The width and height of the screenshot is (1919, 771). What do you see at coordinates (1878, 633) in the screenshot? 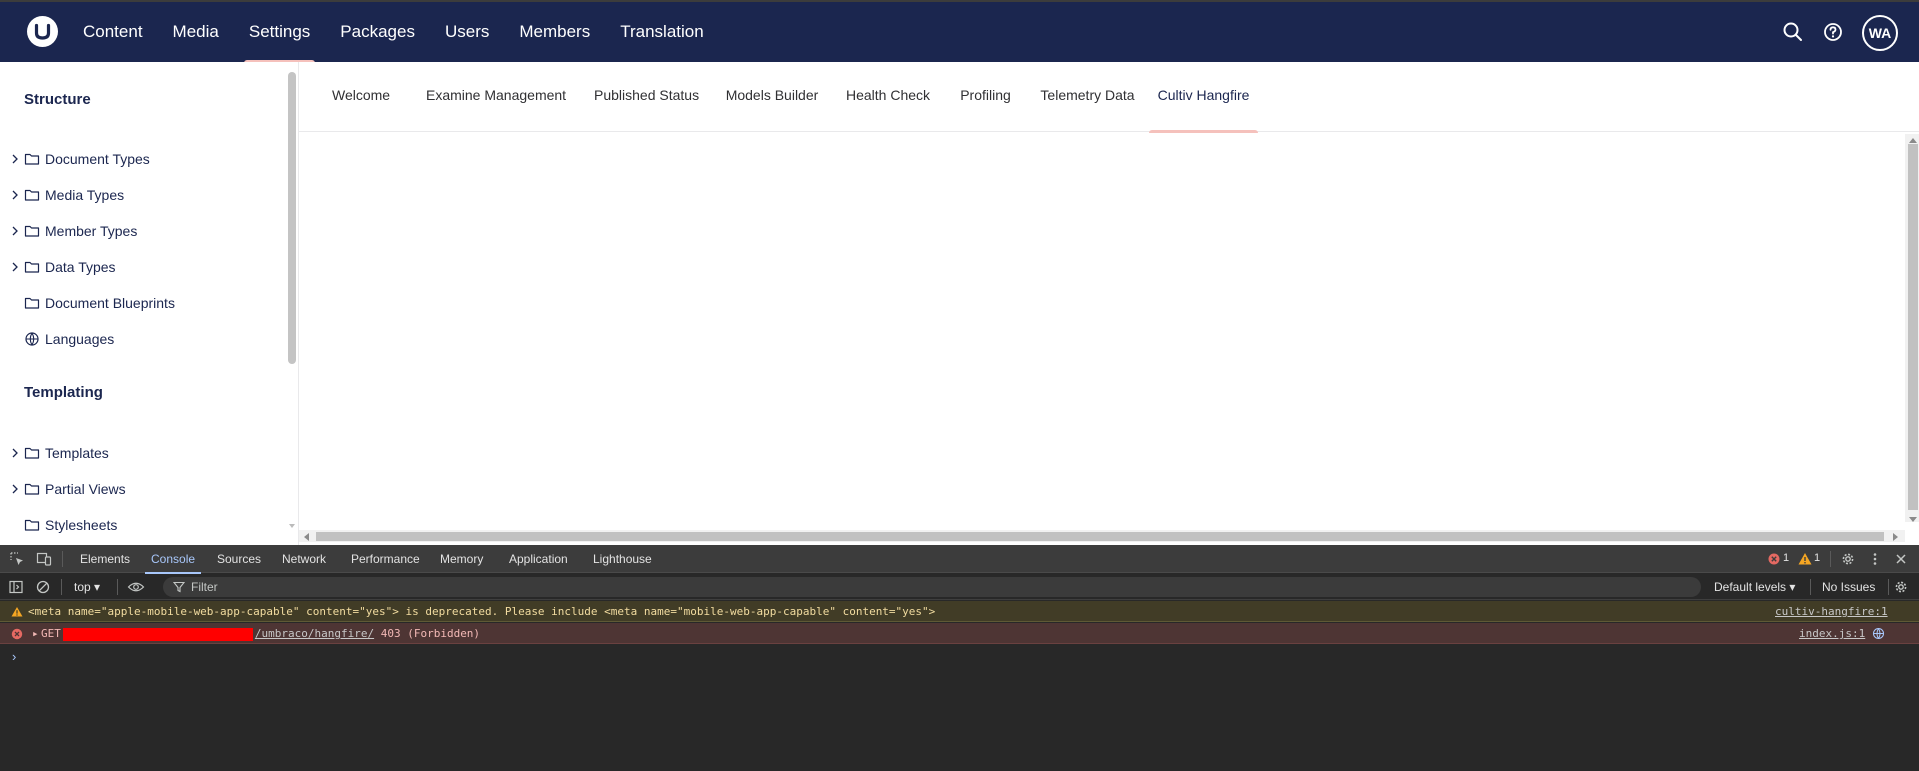
I see `network-request-icon` at bounding box center [1878, 633].